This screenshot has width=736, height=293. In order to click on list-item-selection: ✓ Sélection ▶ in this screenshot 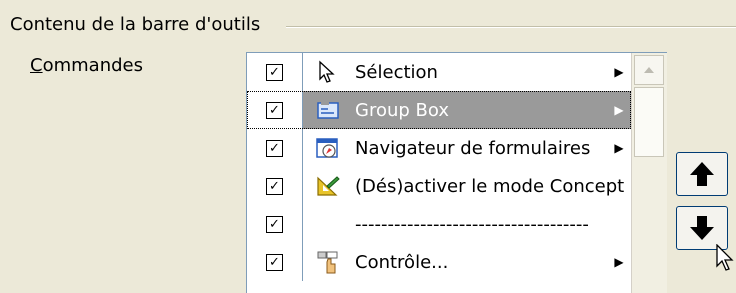, I will do `click(439, 72)`.